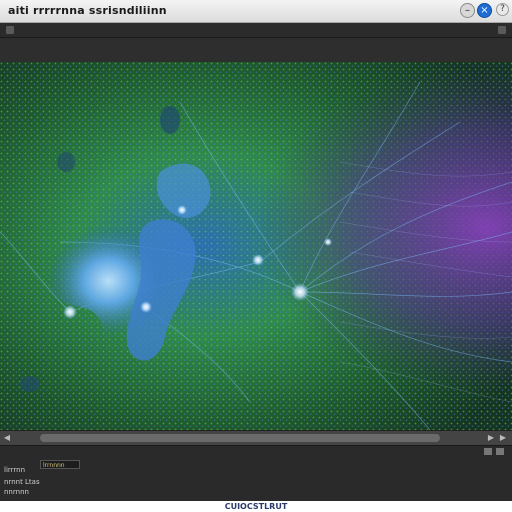 Image resolution: width=512 pixels, height=512 pixels. What do you see at coordinates (491, 438) in the screenshot?
I see `scroll-right-icon: ▶` at bounding box center [491, 438].